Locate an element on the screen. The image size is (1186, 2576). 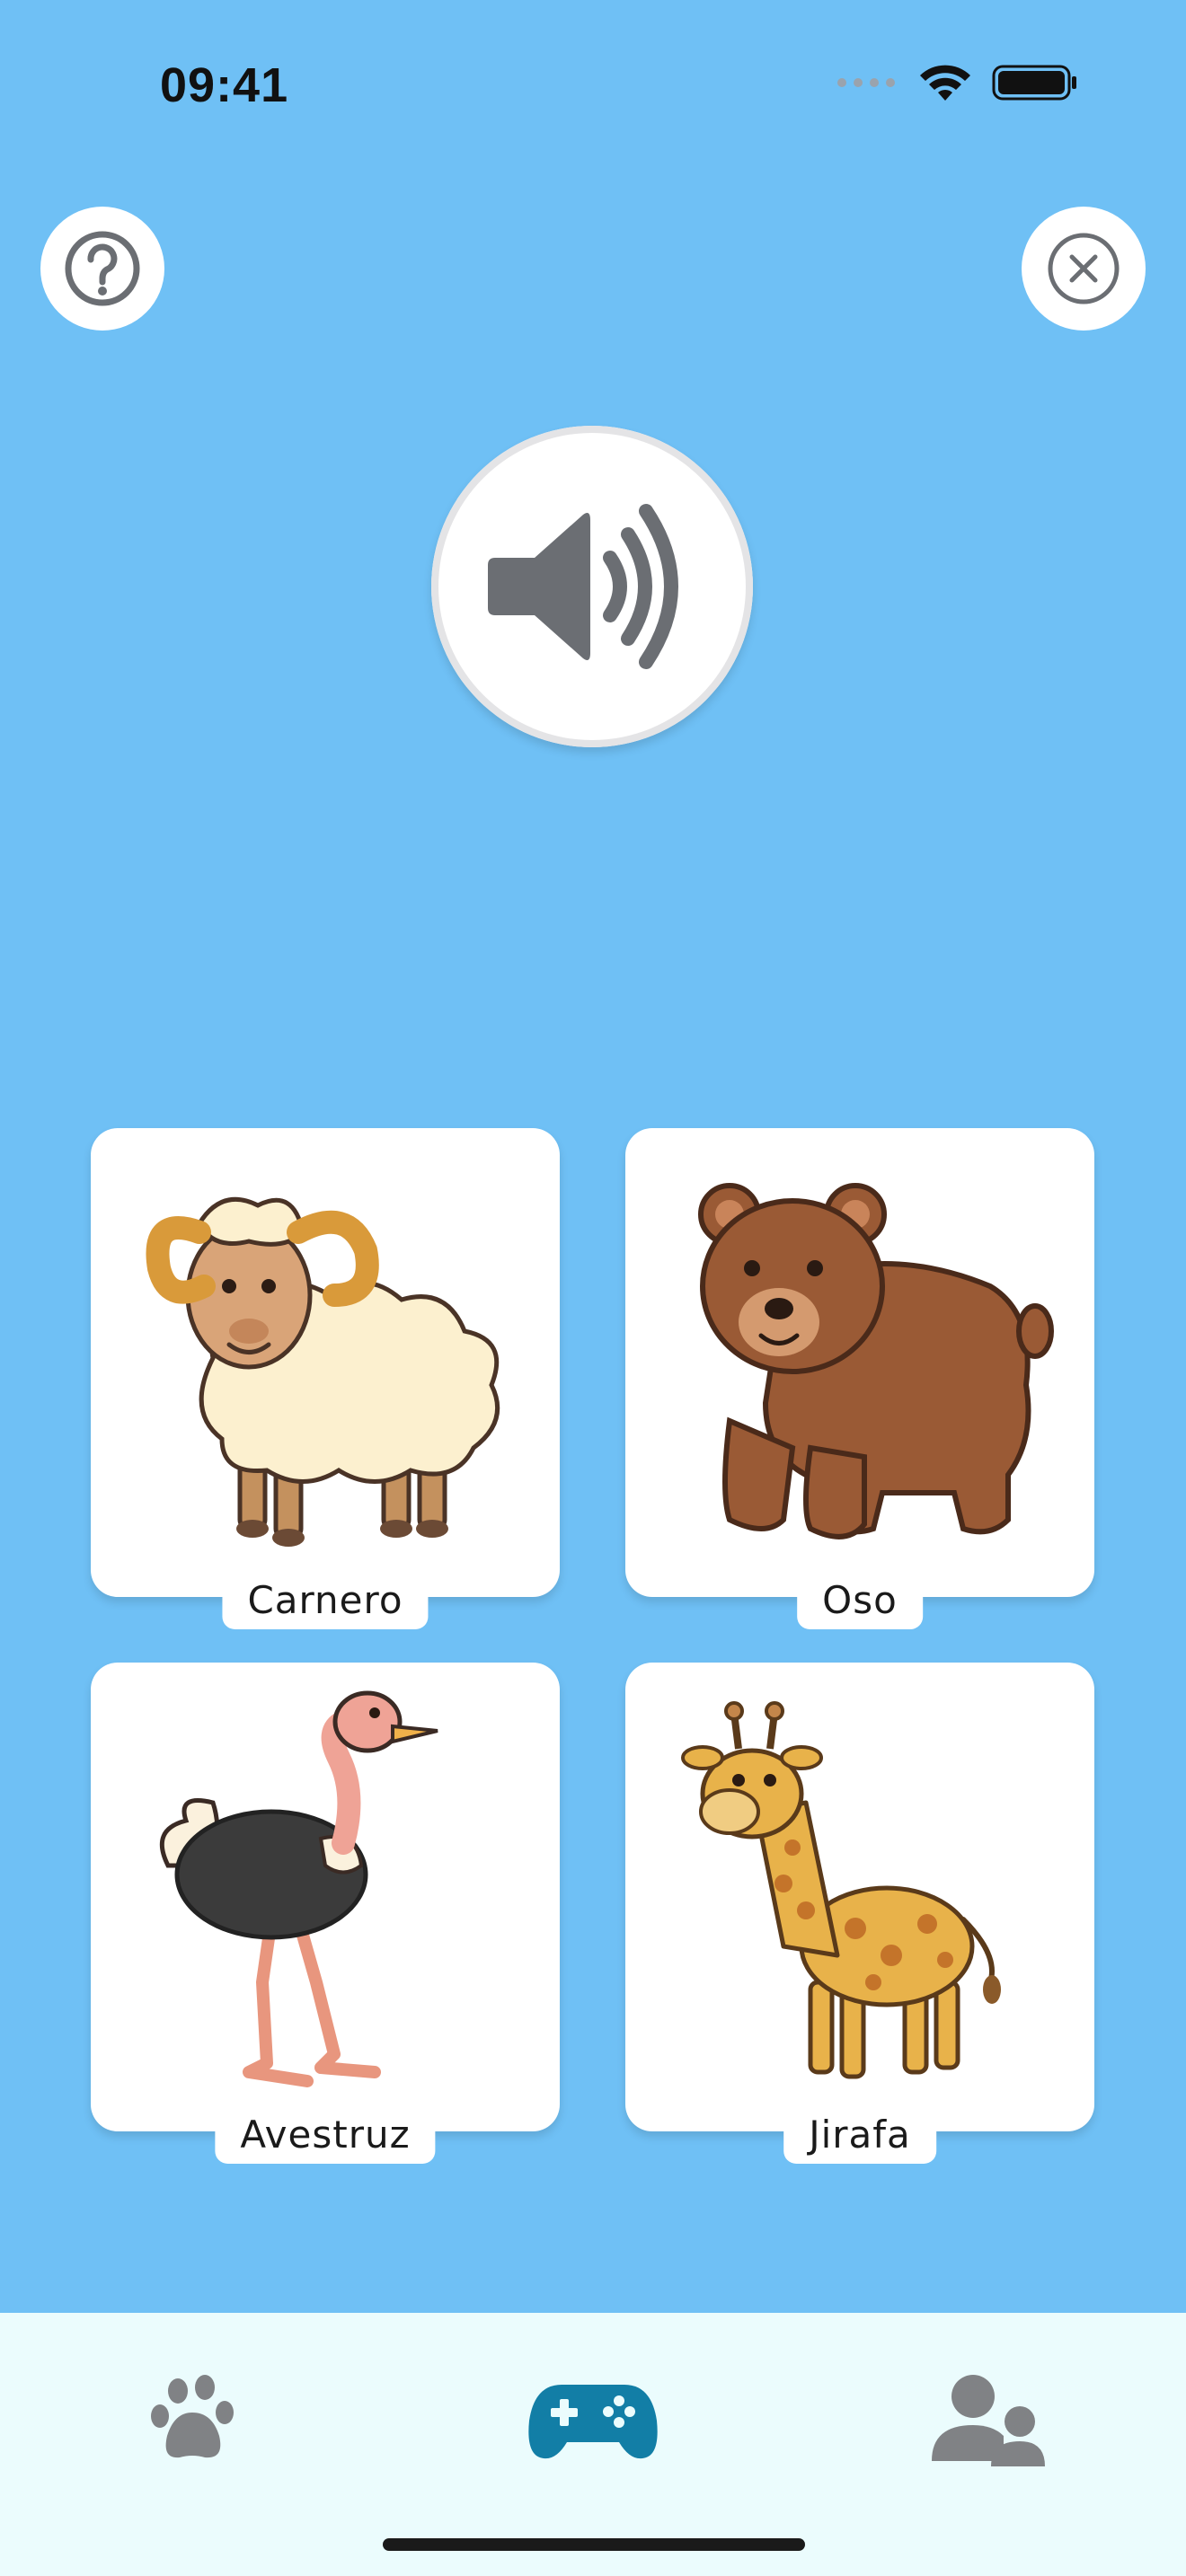
giraffe-illustration is located at coordinates (841, 1890).